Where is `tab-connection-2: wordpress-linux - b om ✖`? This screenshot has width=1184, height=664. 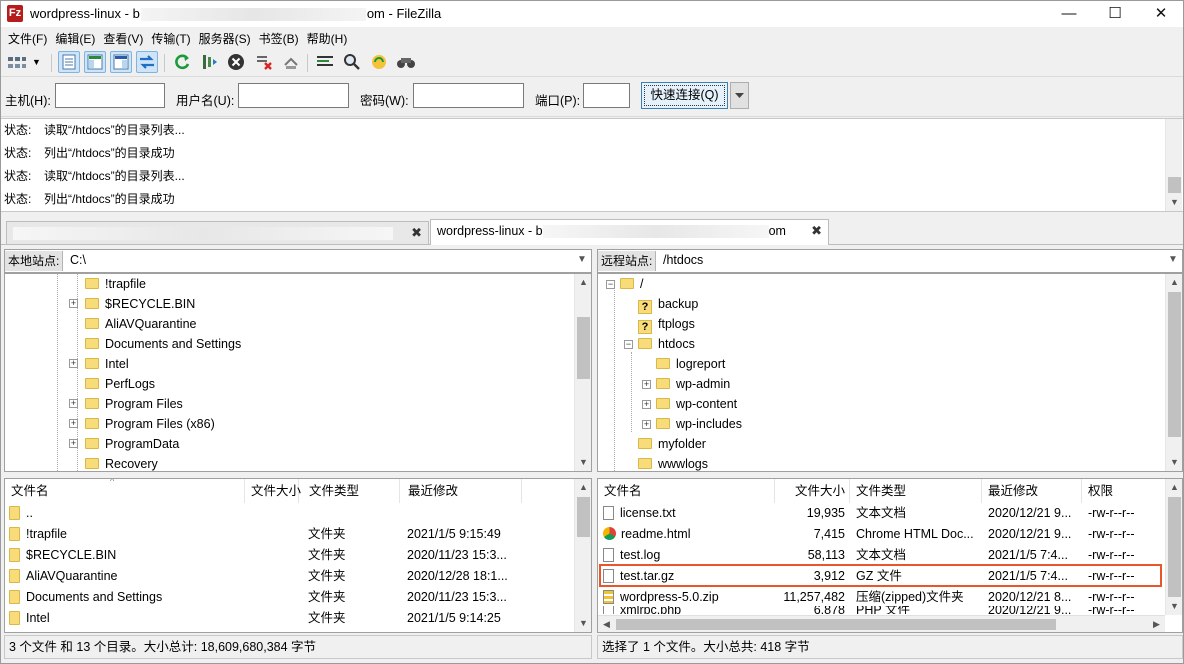 tab-connection-2: wordpress-linux - b om ✖ is located at coordinates (629, 232).